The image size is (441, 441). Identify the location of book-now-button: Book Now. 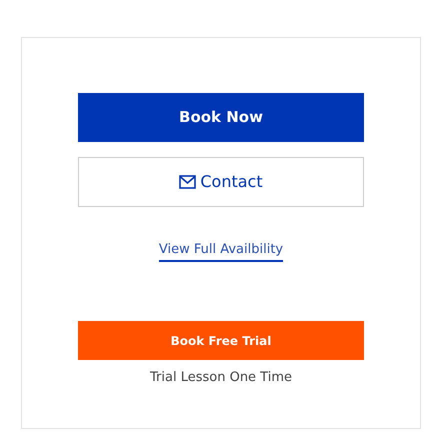
(221, 117).